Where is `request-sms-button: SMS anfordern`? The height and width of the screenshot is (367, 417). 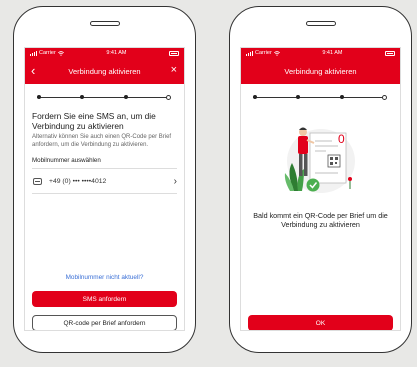
request-sms-button: SMS anfordern is located at coordinates (104, 299).